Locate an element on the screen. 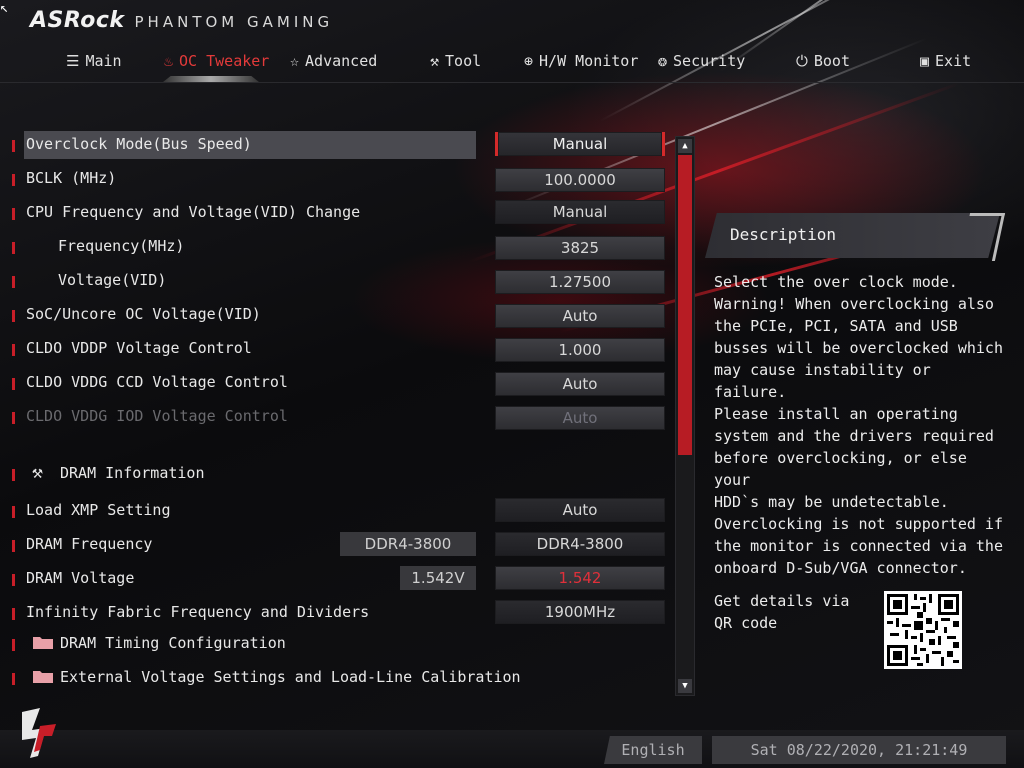 Image resolution: width=1024 pixels, height=768 pixels. dram-frequency-value: DDR4-3800 is located at coordinates (580, 544).